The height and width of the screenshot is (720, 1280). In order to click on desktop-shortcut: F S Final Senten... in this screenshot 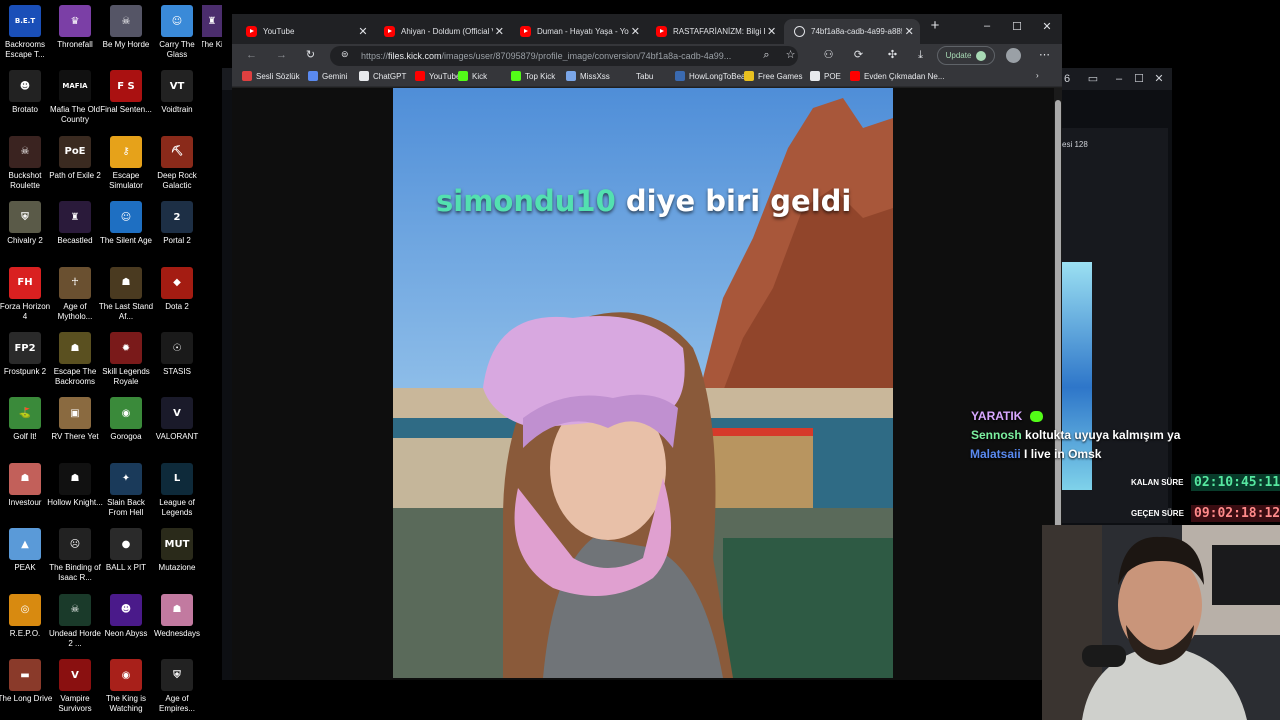, I will do `click(126, 102)`.